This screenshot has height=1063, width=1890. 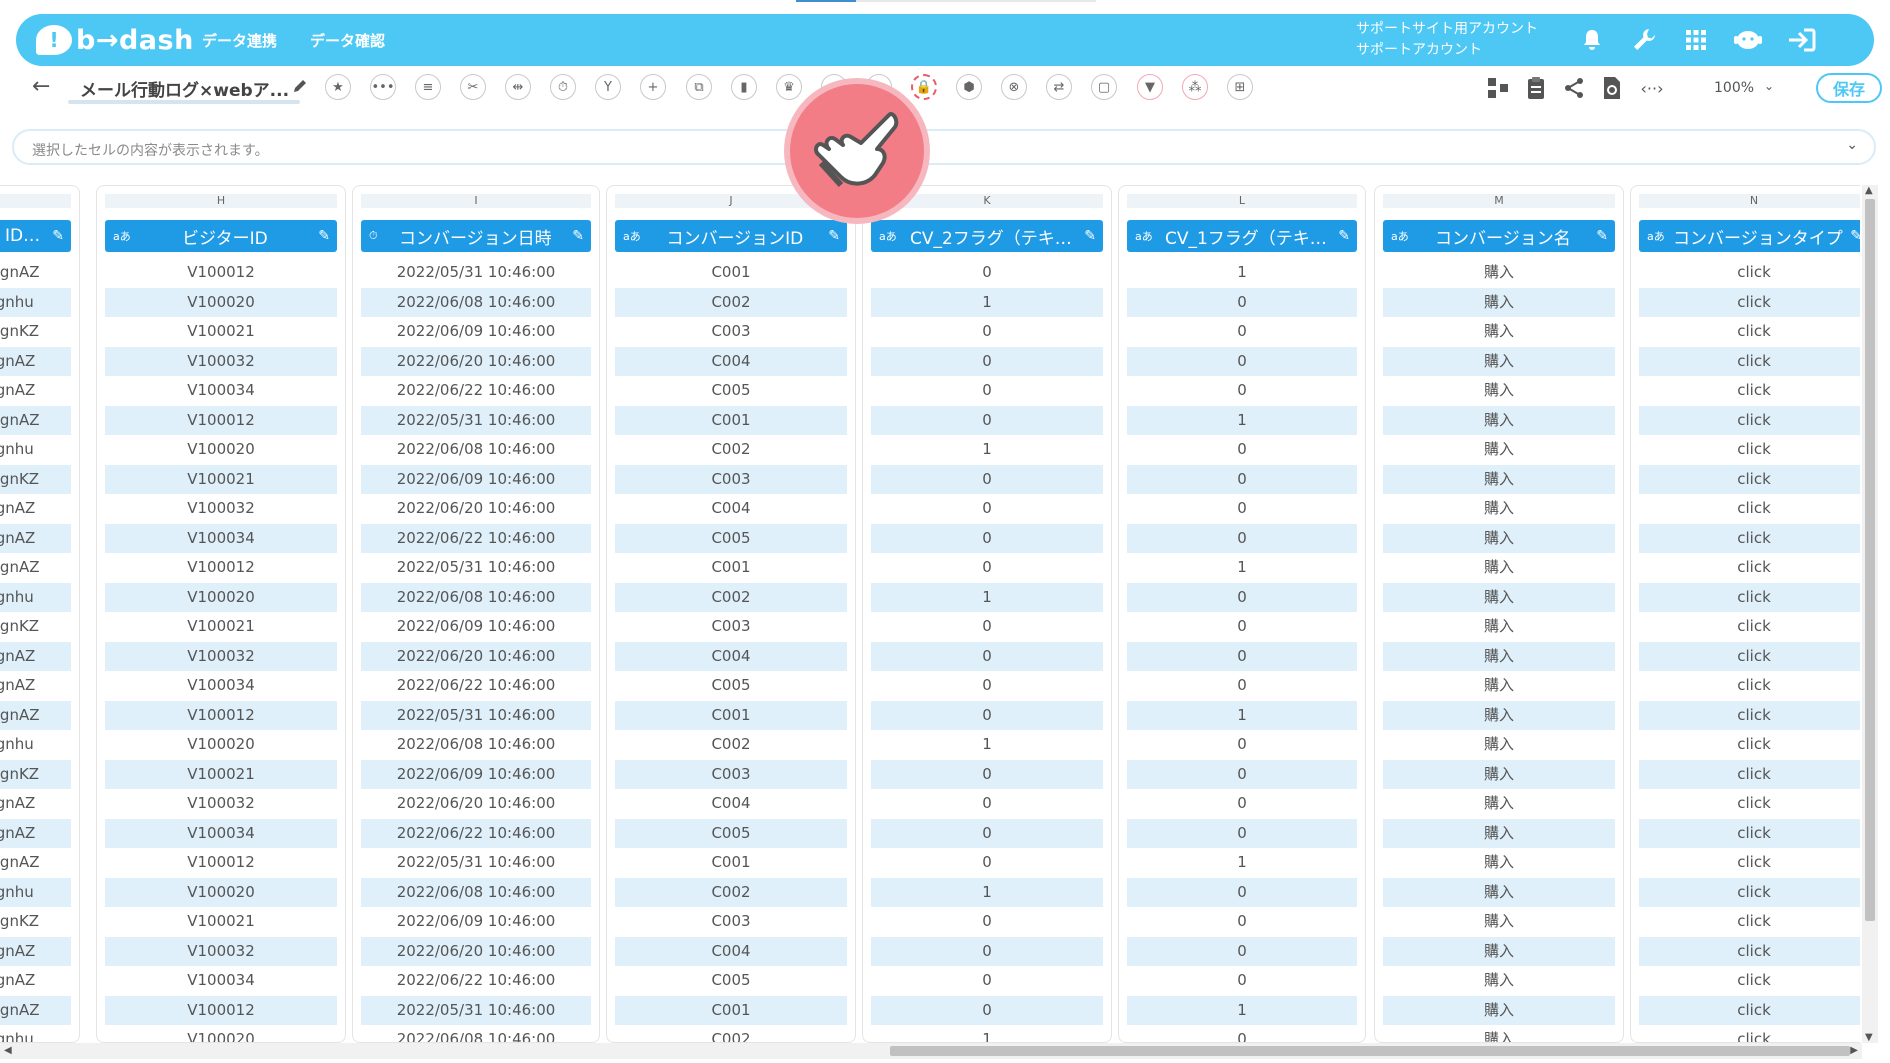 What do you see at coordinates (476, 833) in the screenshot?
I see `table-cell: 2022/06/22 10:46:00` at bounding box center [476, 833].